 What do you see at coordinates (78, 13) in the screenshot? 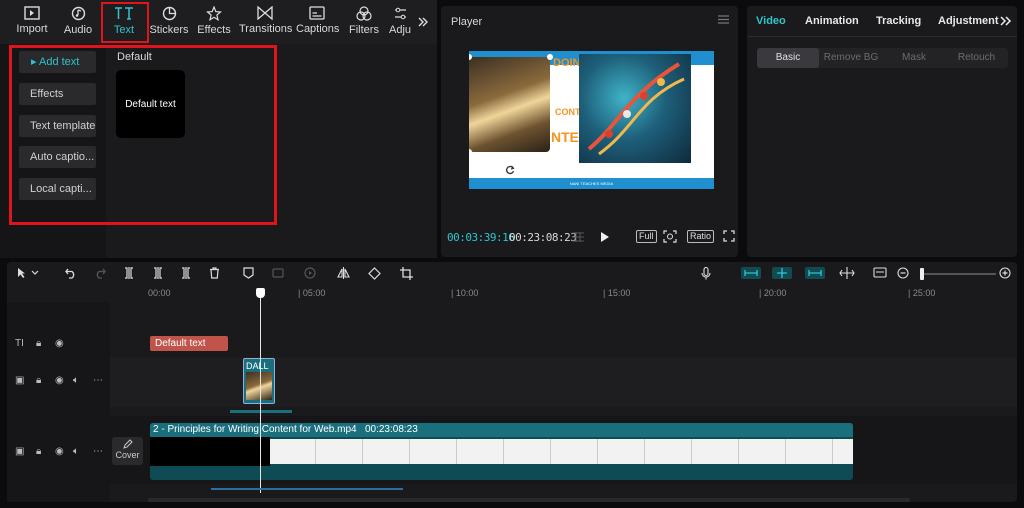
I see `audio-icon` at bounding box center [78, 13].